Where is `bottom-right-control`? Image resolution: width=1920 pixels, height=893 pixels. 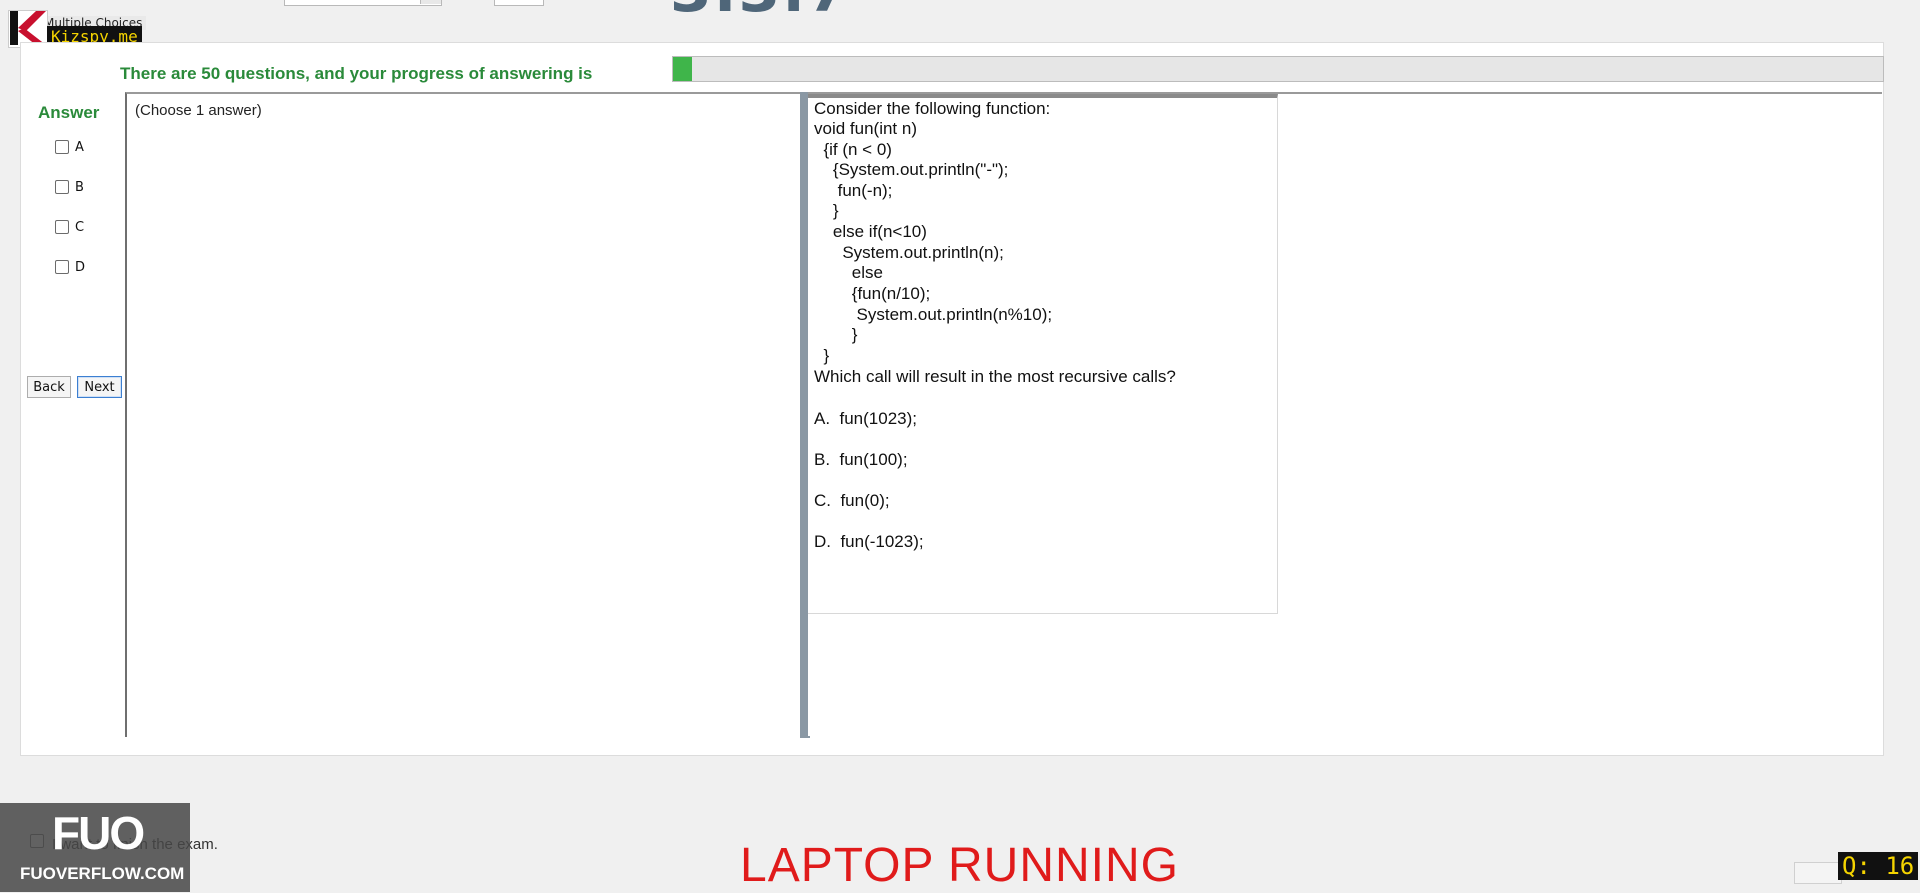
bottom-right-control is located at coordinates (1818, 873).